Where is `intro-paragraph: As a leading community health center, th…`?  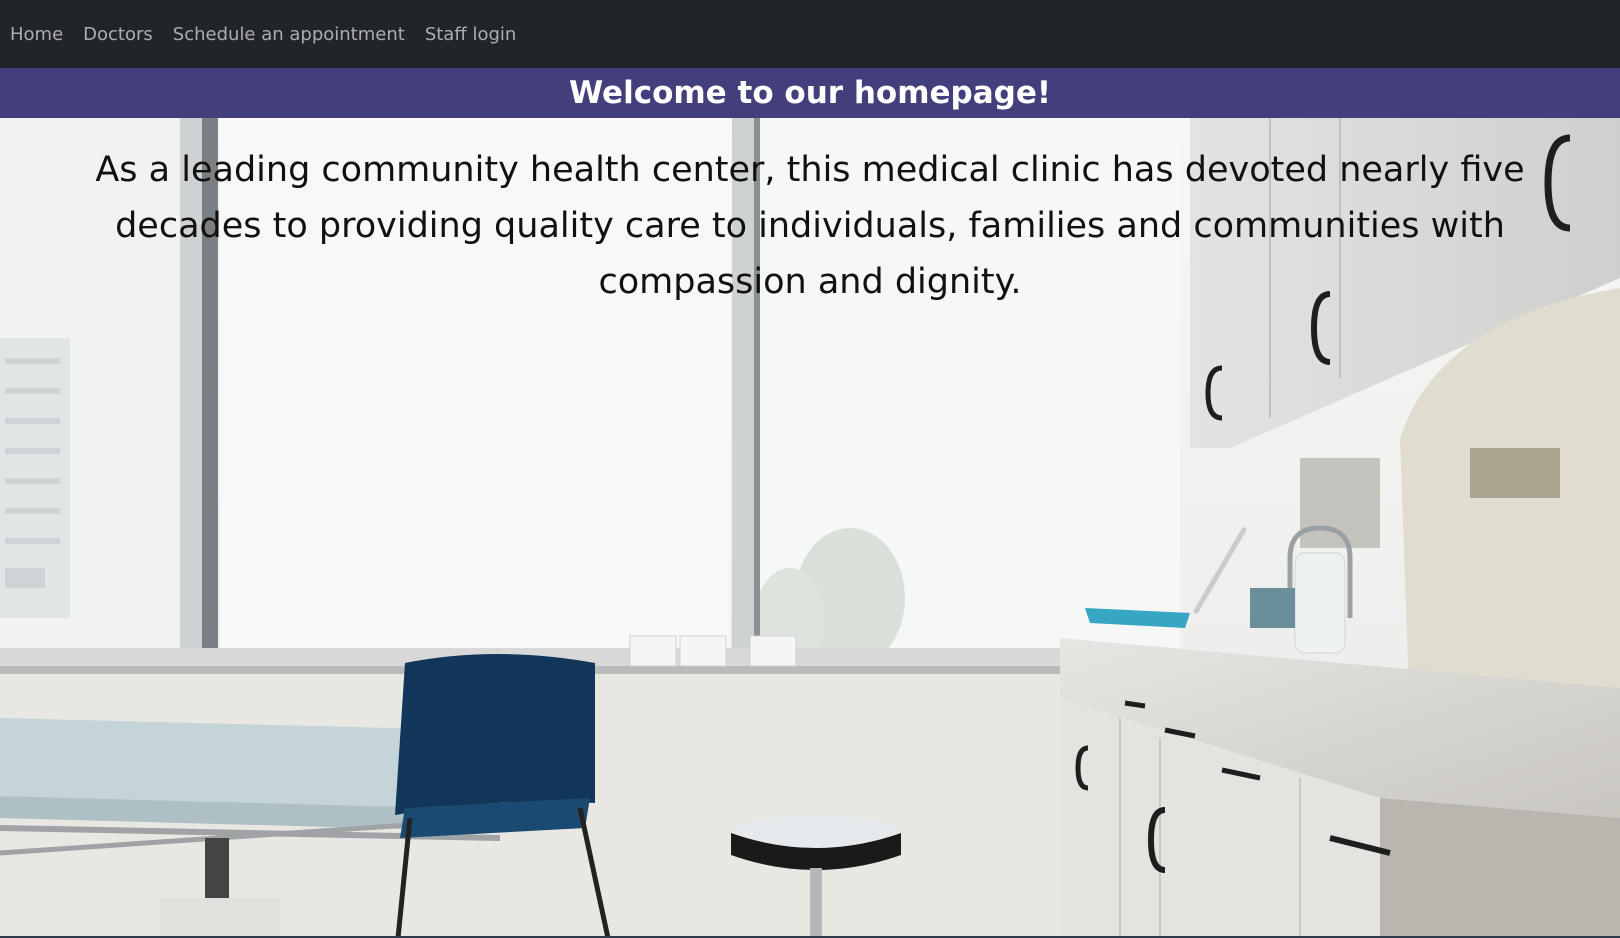 intro-paragraph: As a leading community health center, th… is located at coordinates (810, 226).